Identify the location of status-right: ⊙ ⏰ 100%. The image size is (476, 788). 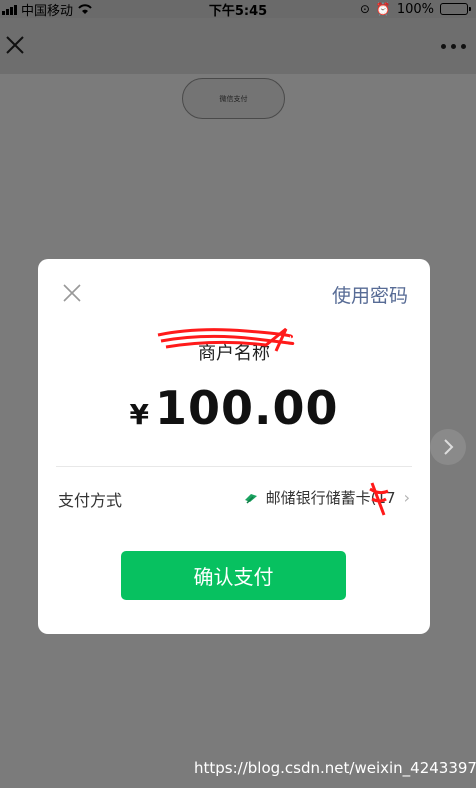
(415, 9).